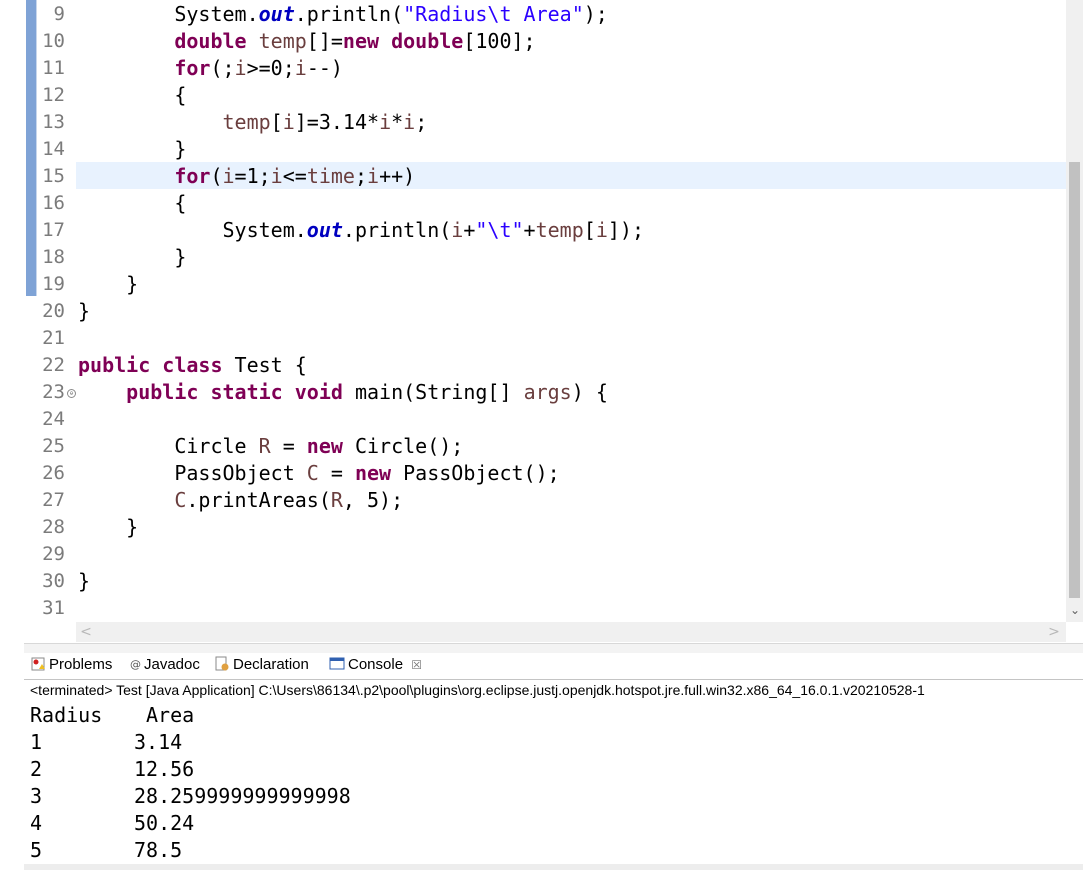 This screenshot has width=1083, height=870. What do you see at coordinates (271, 664) in the screenshot?
I see `tab-label: Declaration` at bounding box center [271, 664].